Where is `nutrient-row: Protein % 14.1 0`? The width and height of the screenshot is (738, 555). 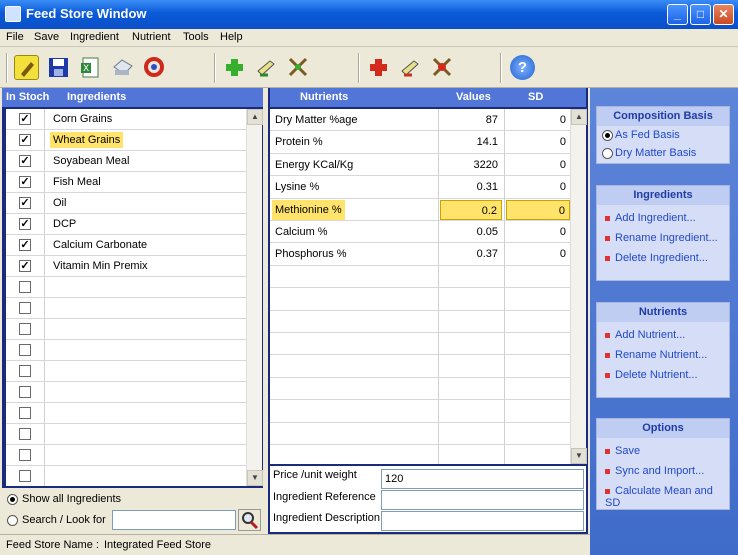 nutrient-row: Protein % 14.1 0 is located at coordinates (420, 142).